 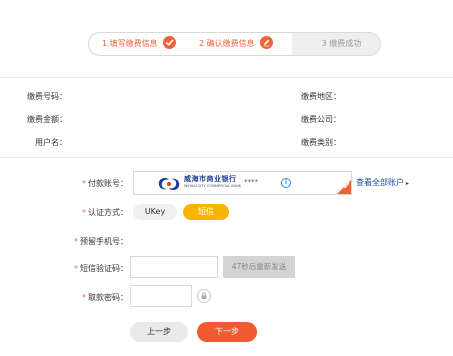 I want to click on step-fill-info-label: 1 填写缴费信息, so click(x=130, y=43).